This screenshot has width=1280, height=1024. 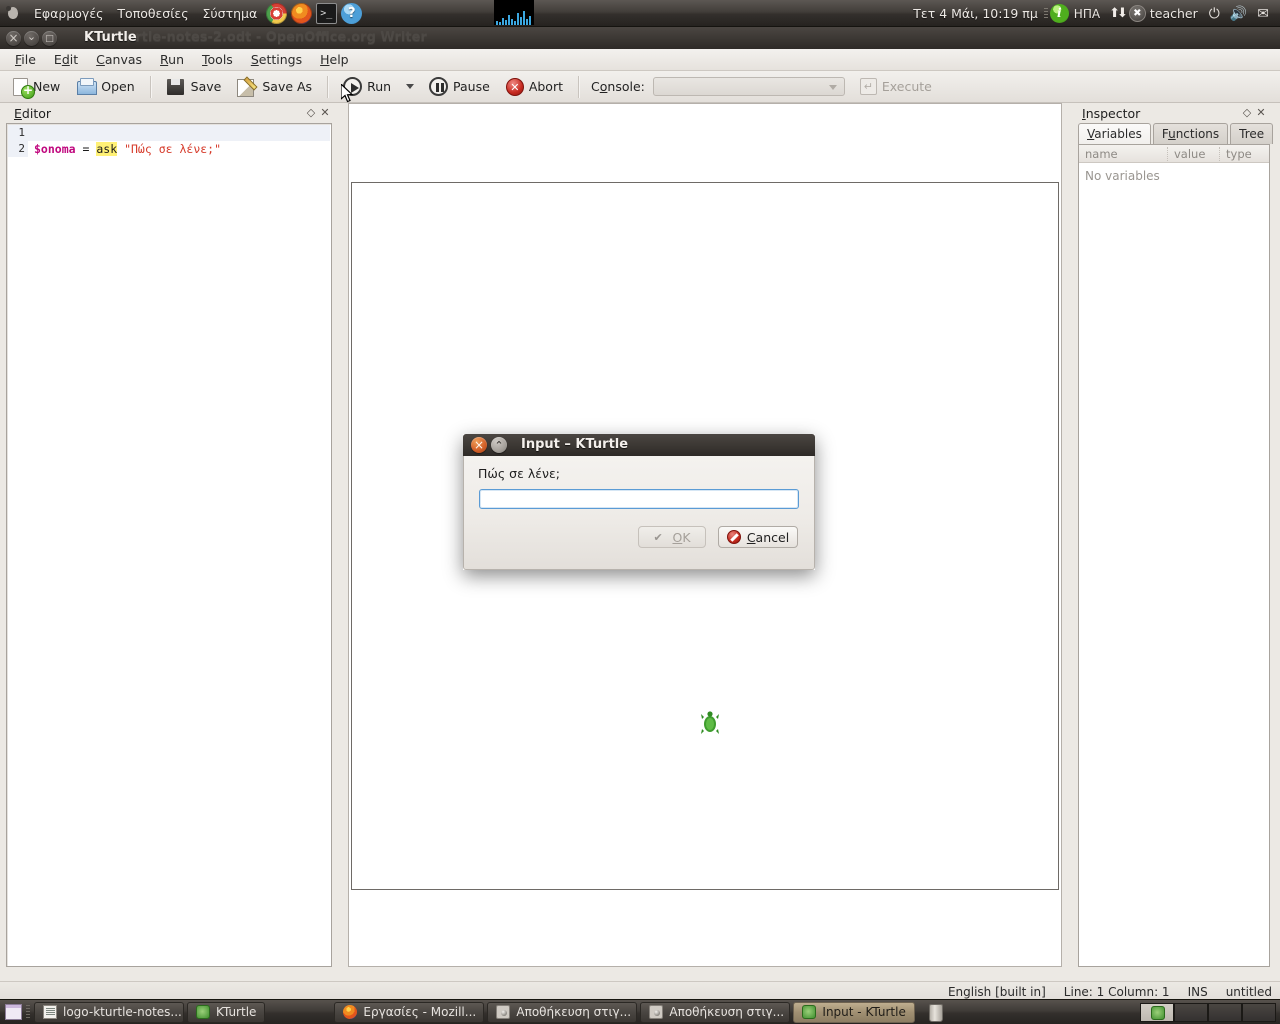 What do you see at coordinates (519, 473) in the screenshot?
I see `dialog-prompt-label: Πώς σε λένε;` at bounding box center [519, 473].